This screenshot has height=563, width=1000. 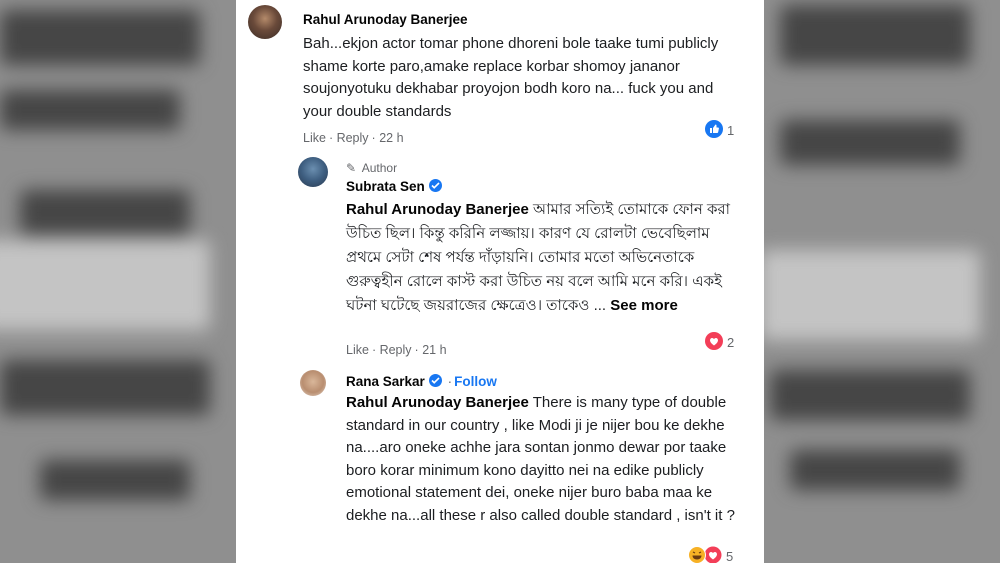 I want to click on comment-actions: Like · Reply · 22 h, so click(x=353, y=138).